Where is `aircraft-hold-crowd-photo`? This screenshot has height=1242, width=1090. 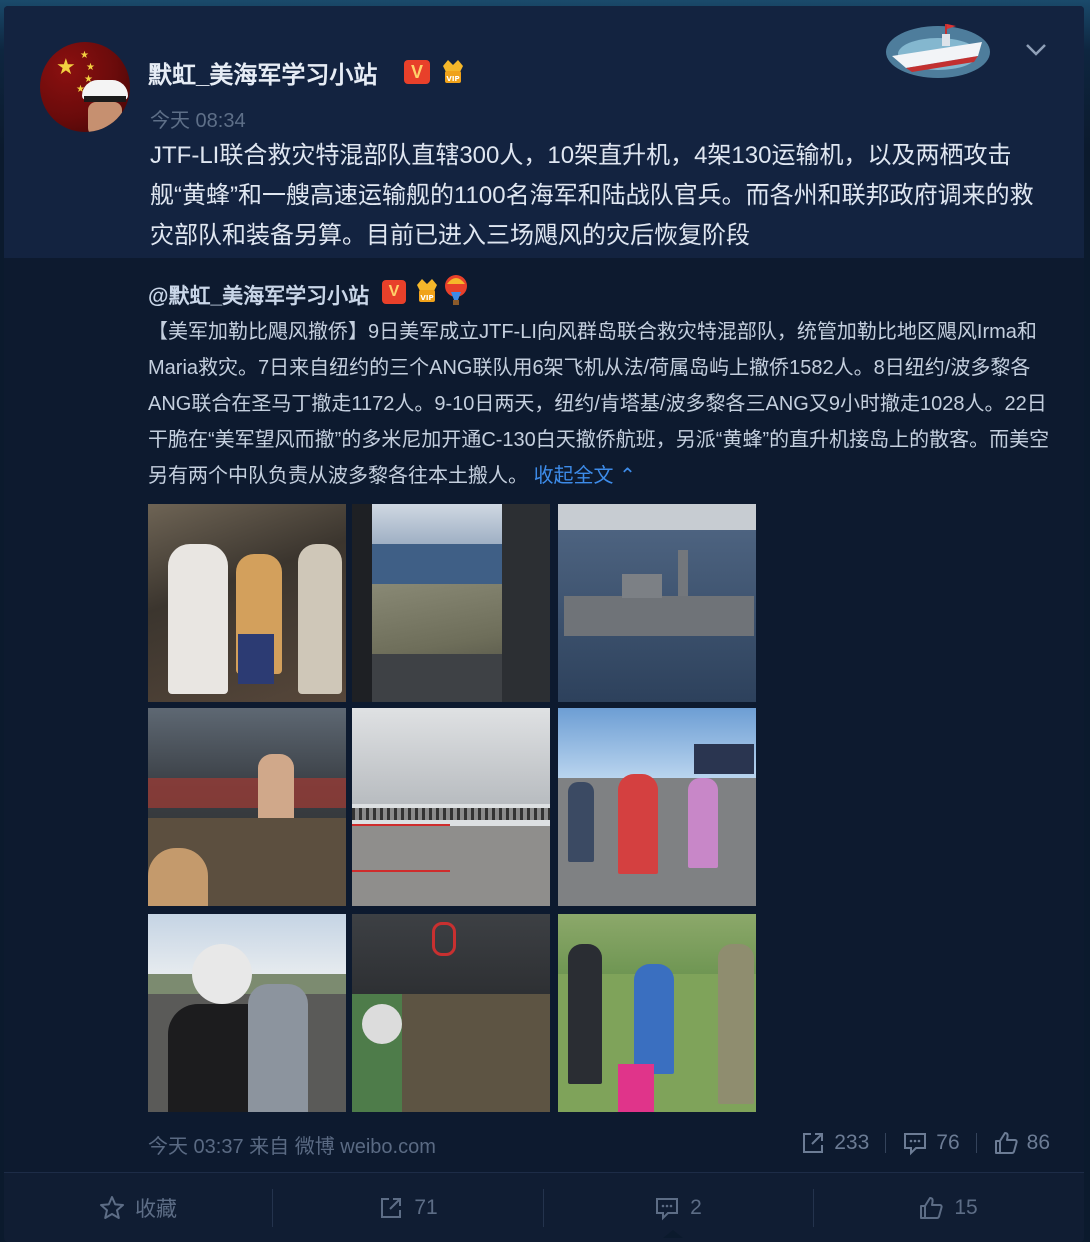 aircraft-hold-crowd-photo is located at coordinates (247, 807).